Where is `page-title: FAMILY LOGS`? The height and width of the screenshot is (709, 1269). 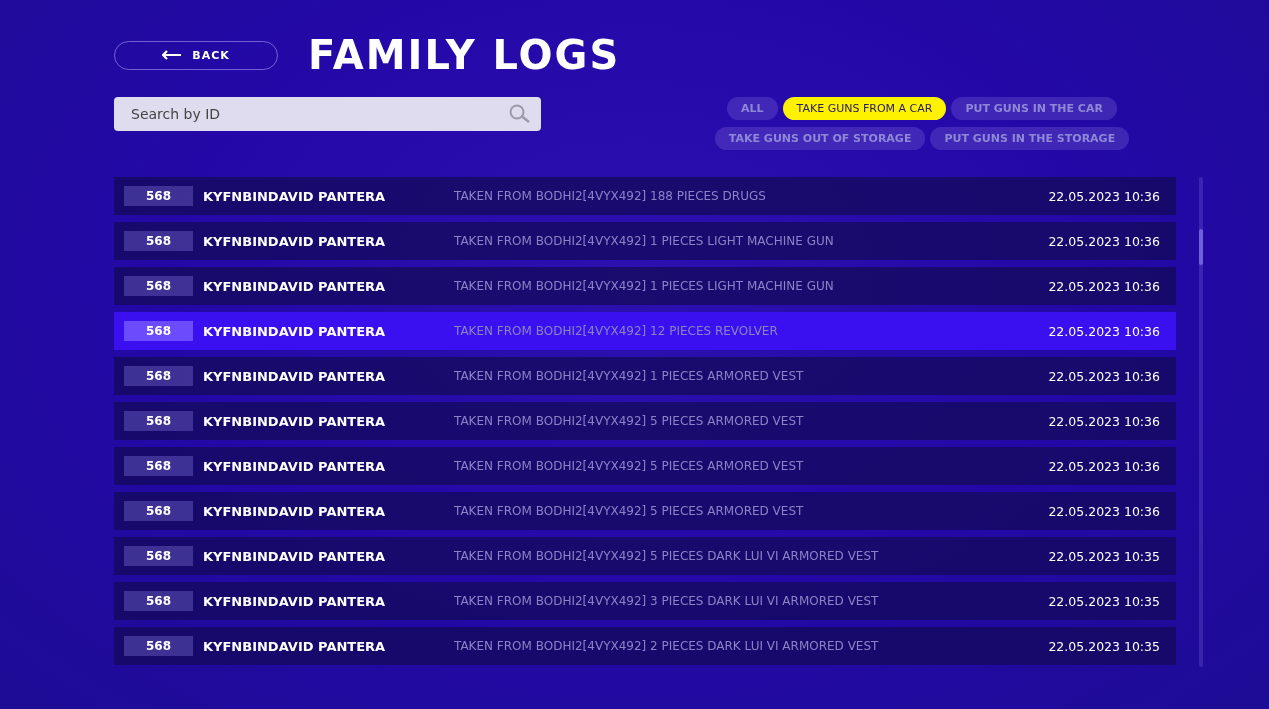 page-title: FAMILY LOGS is located at coordinates (464, 55).